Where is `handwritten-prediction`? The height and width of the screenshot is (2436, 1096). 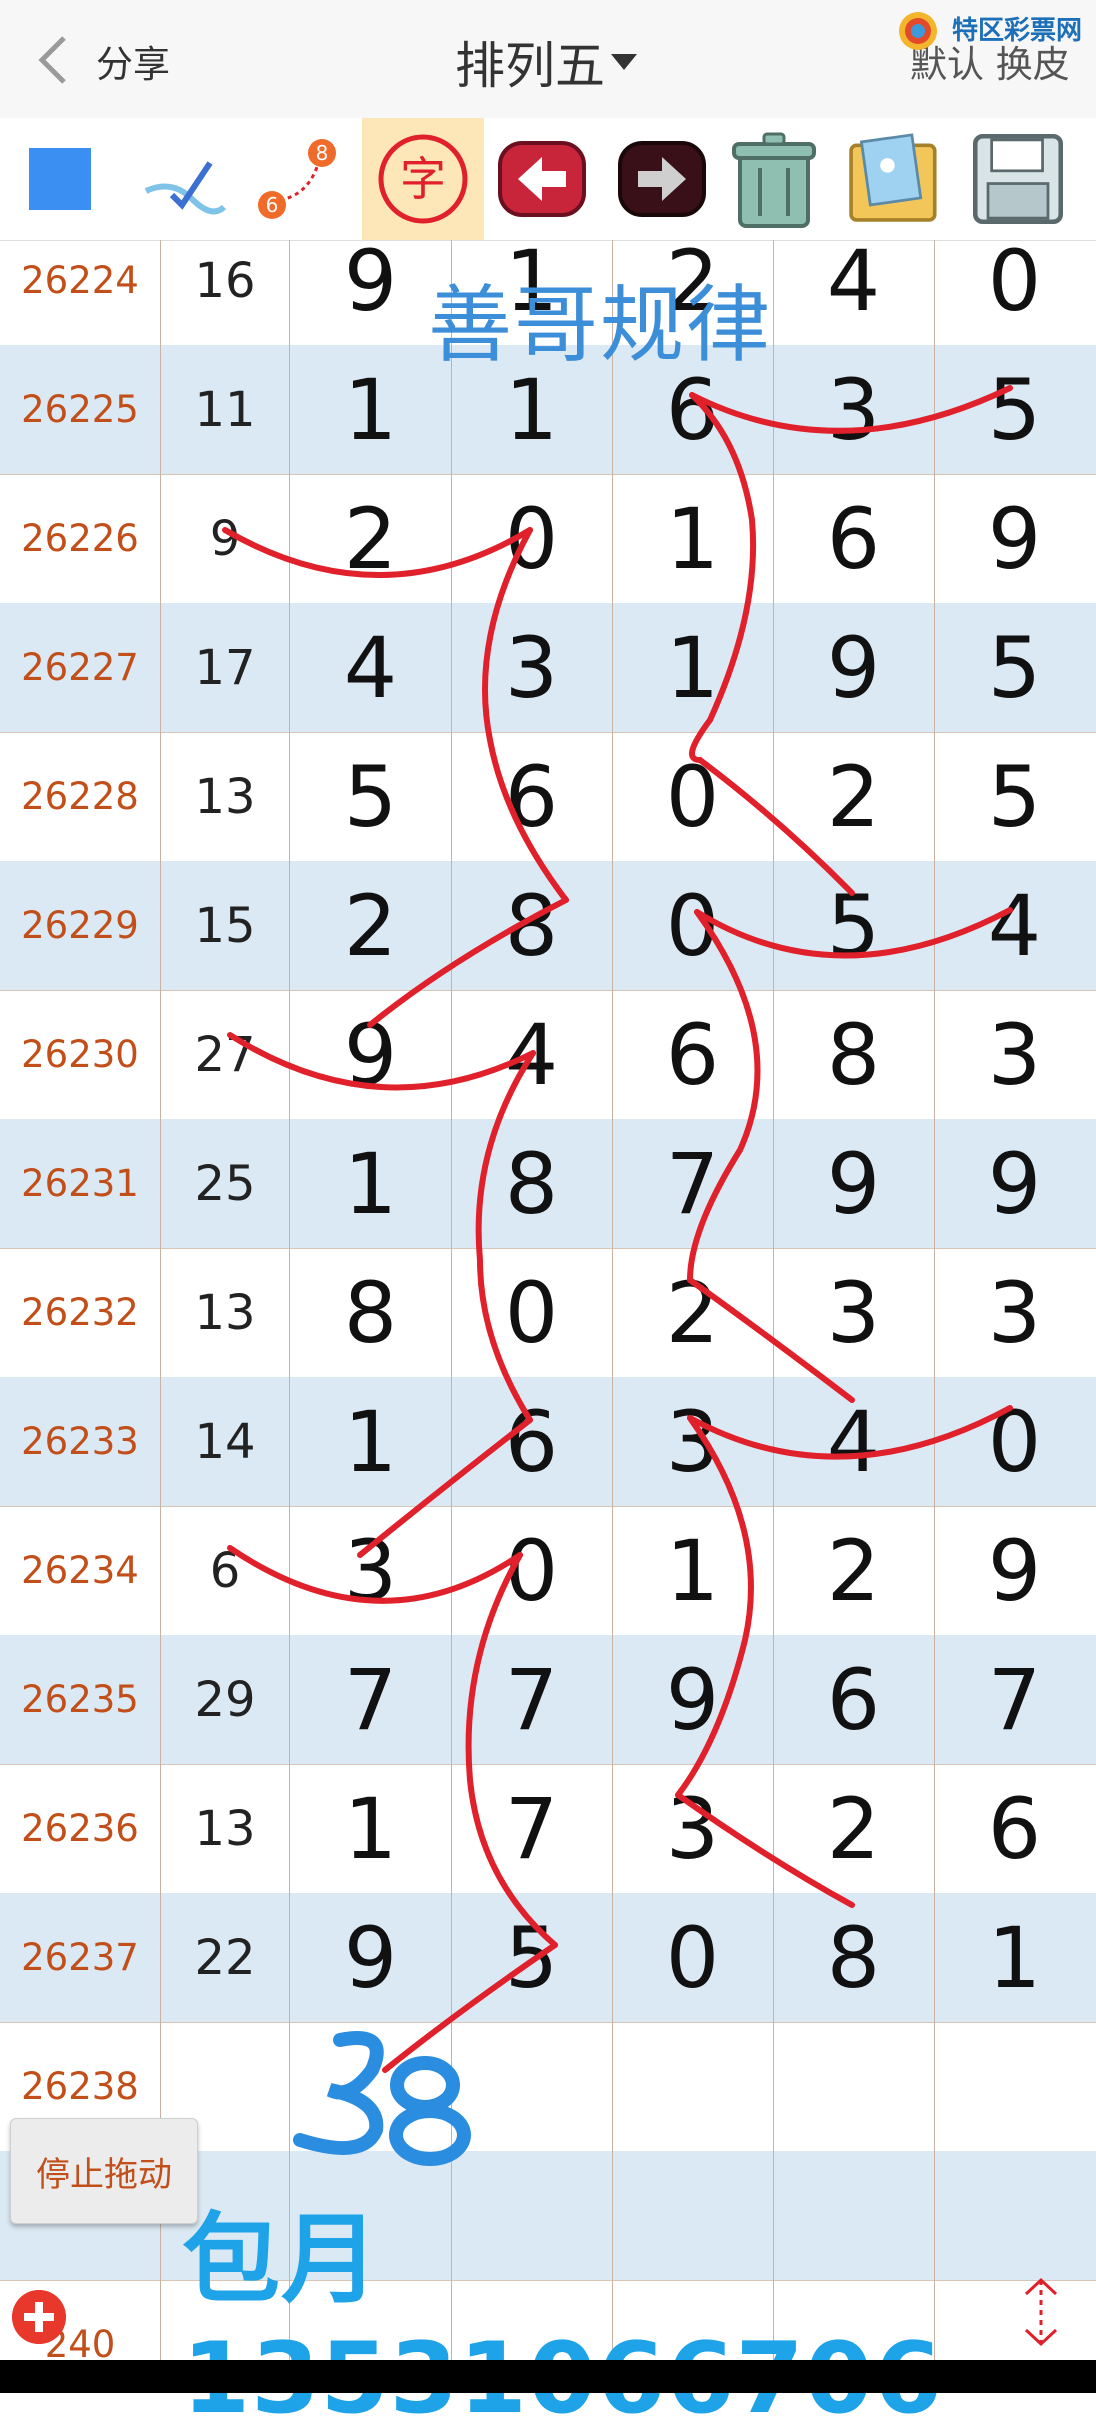 handwritten-prediction is located at coordinates (382, 2098).